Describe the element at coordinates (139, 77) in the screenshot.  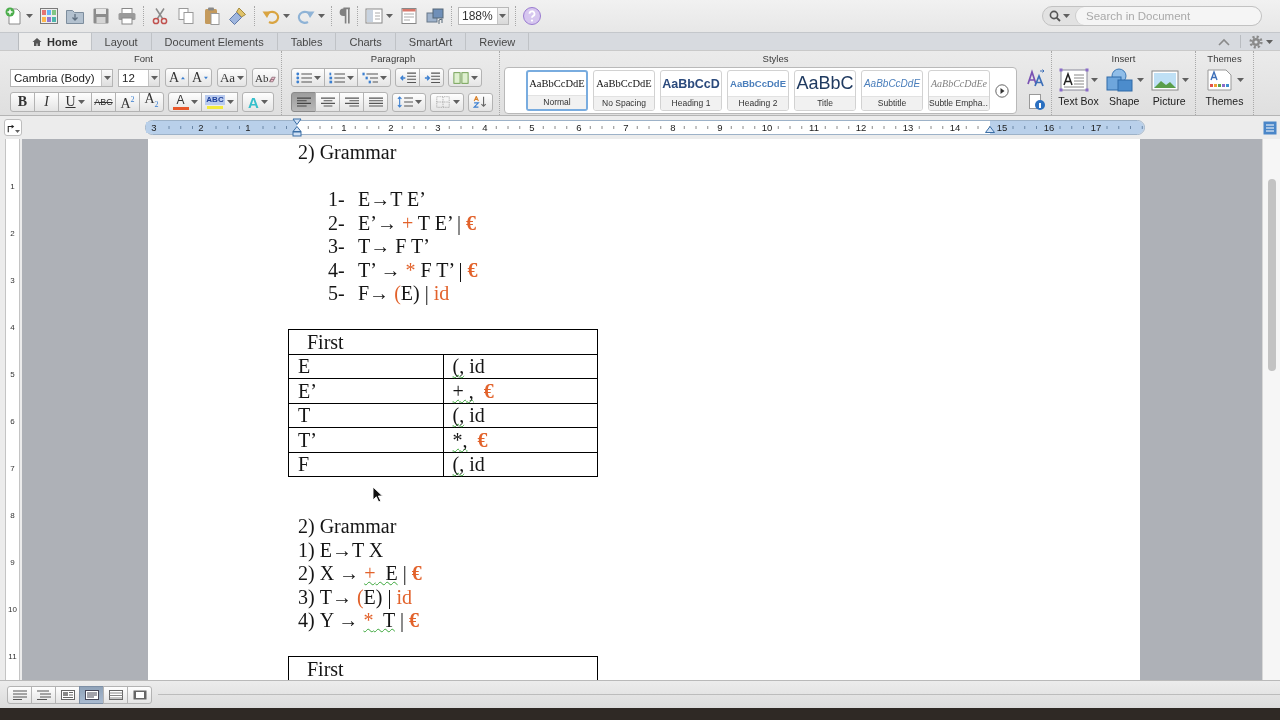
I see `font-size-field: 12` at that location.